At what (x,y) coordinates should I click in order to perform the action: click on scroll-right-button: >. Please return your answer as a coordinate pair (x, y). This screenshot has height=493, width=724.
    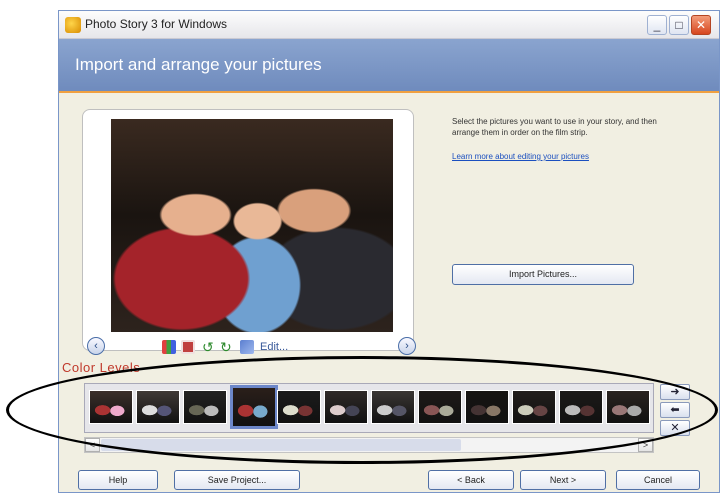
    Looking at the image, I should click on (645, 445).